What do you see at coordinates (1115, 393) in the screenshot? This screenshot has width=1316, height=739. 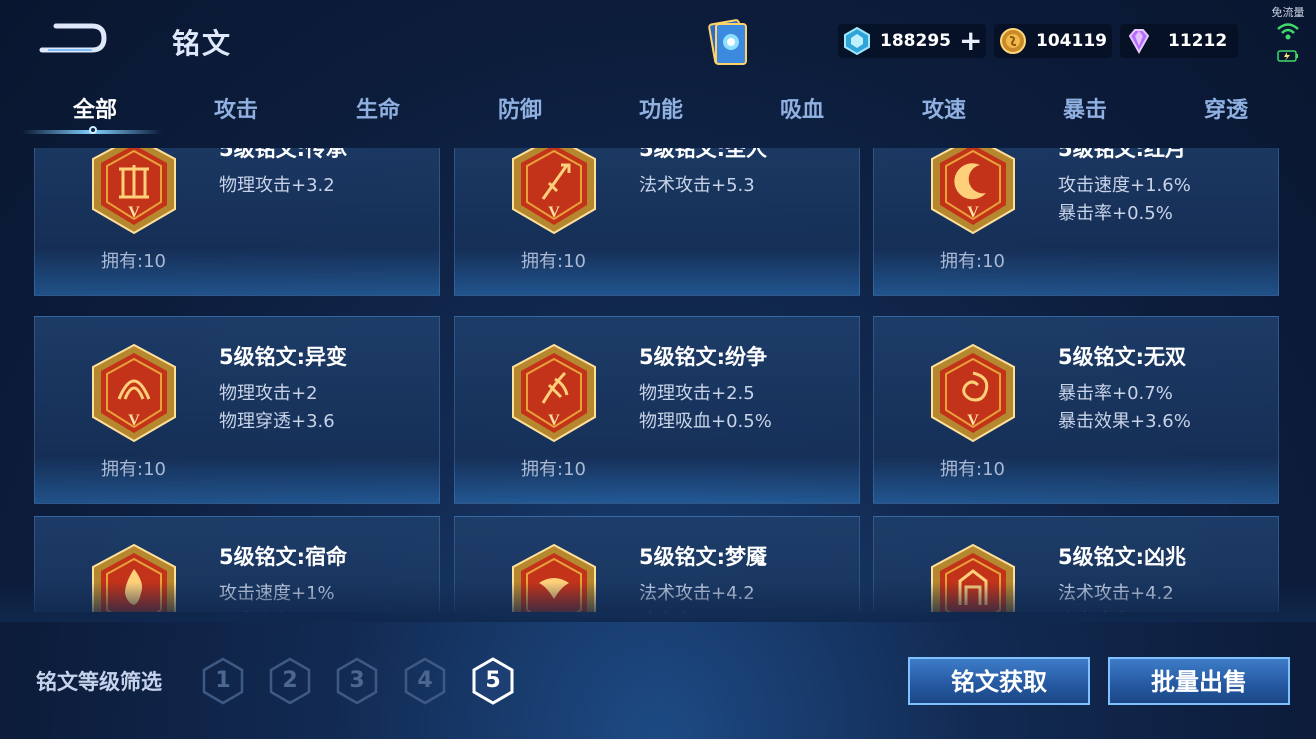 I see `rune-attribute: 暴击率+0.7%` at bounding box center [1115, 393].